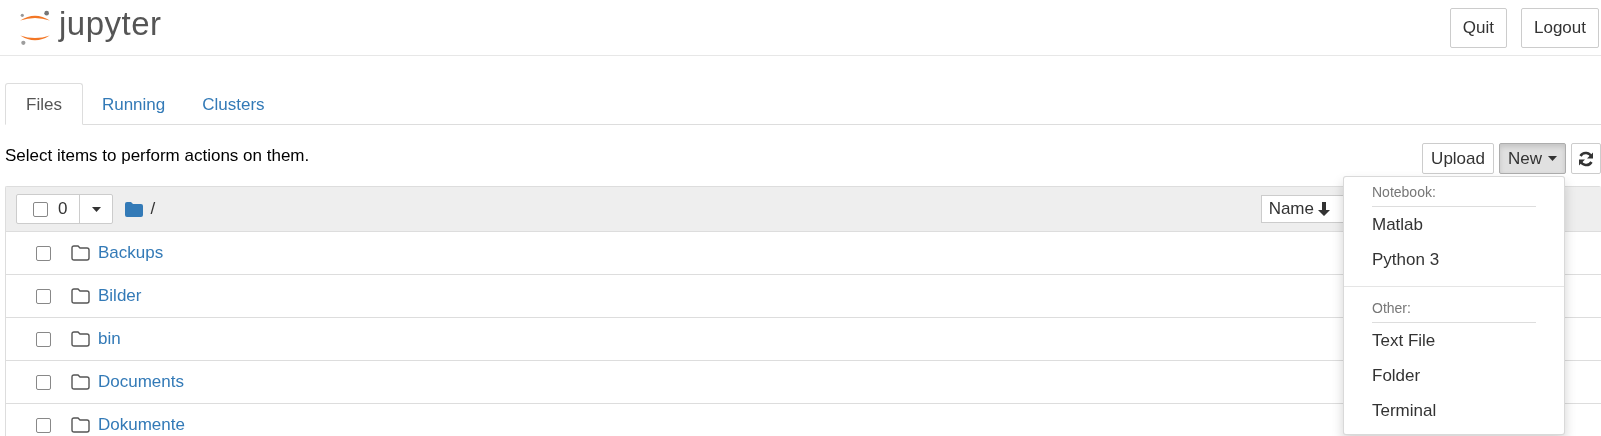 The image size is (1601, 436). I want to click on upload-button: Upload, so click(1458, 158).